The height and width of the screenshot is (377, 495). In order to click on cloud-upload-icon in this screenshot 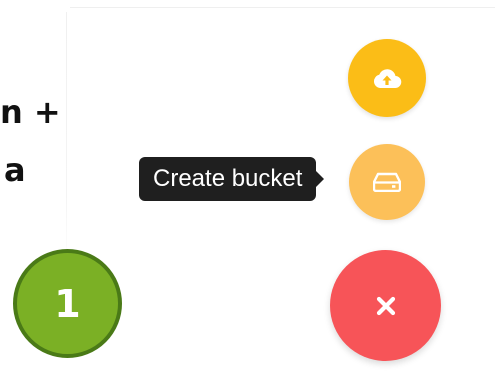, I will do `click(387, 78)`.